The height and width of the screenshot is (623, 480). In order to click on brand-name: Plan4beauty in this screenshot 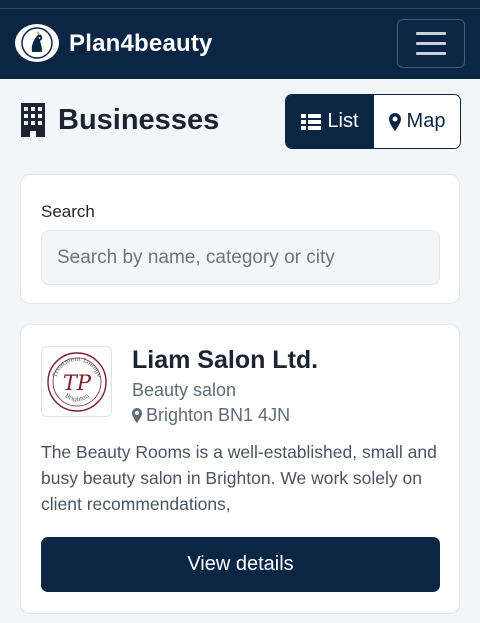, I will do `click(141, 44)`.